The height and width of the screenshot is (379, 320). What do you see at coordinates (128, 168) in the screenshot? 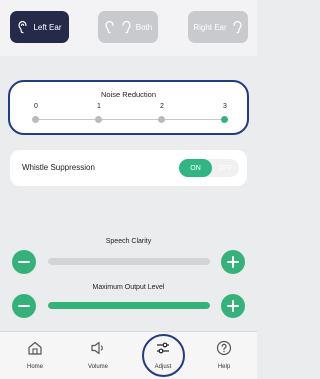
I see `whistle-suppression-card: Whistle Suppression ON OFF` at bounding box center [128, 168].